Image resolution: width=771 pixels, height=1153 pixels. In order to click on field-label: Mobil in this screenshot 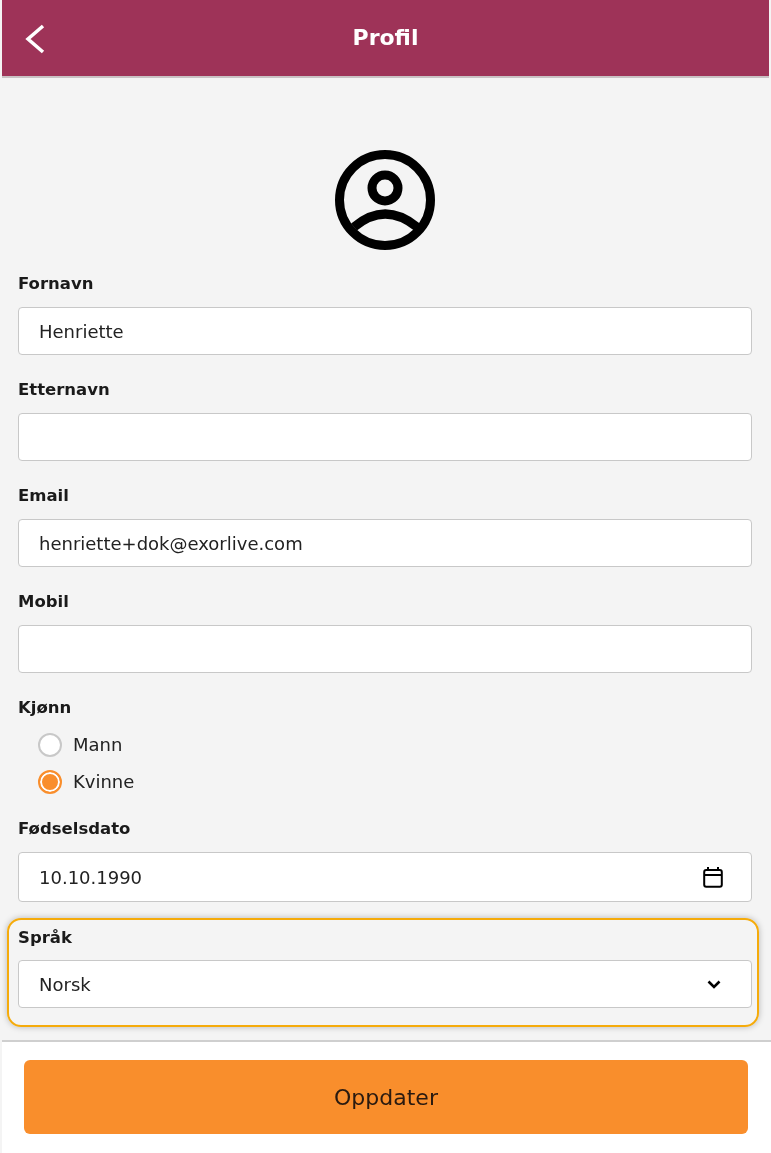, I will do `click(44, 602)`.